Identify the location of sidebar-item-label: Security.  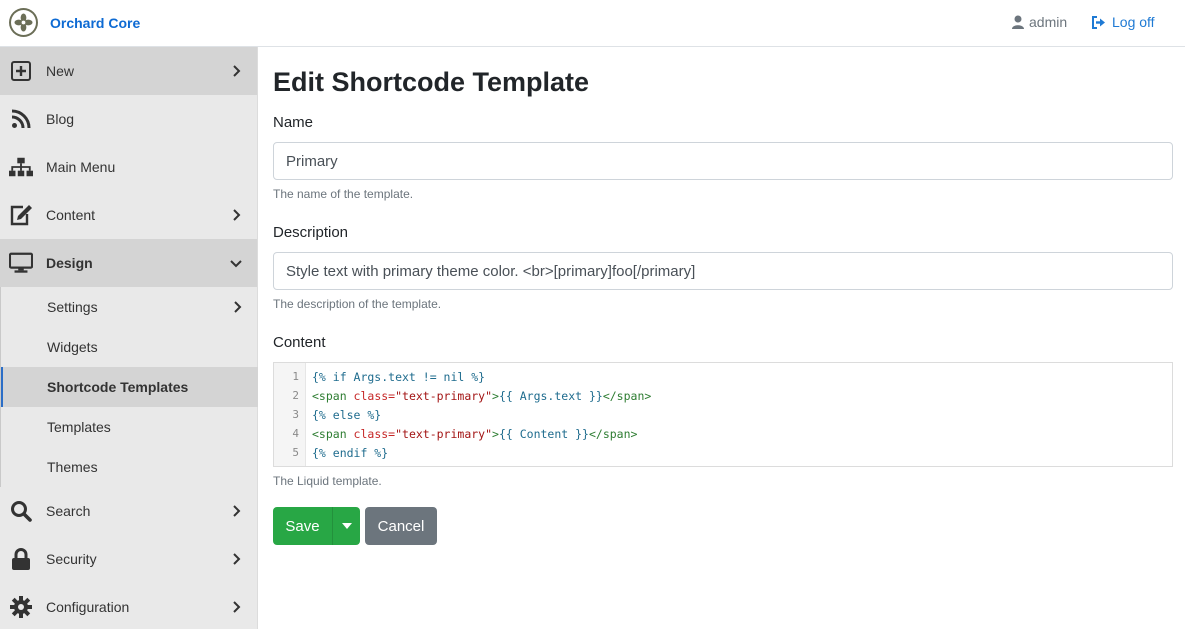
(71, 559).